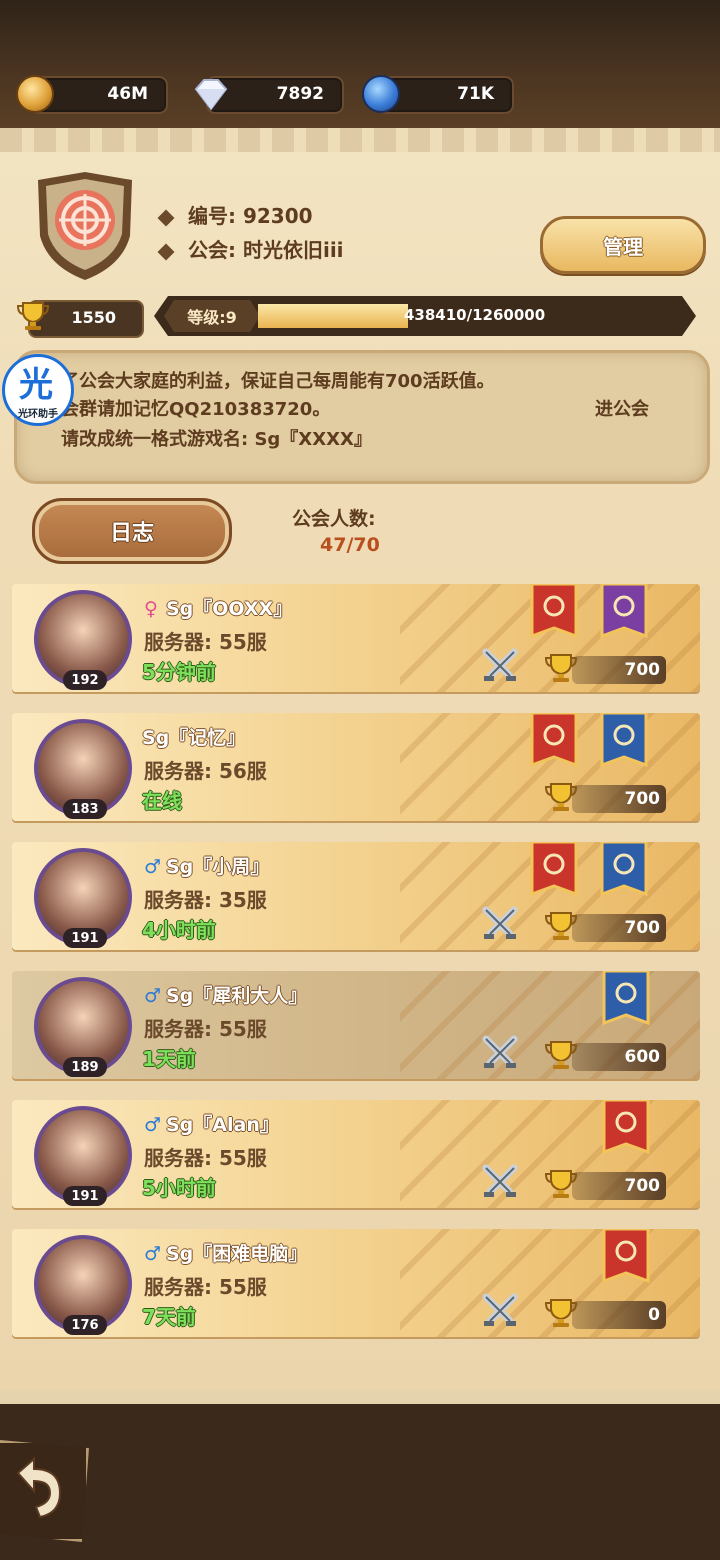 The image size is (720, 1560). I want to click on member-name-text: Sg『犀利大人』, so click(237, 996).